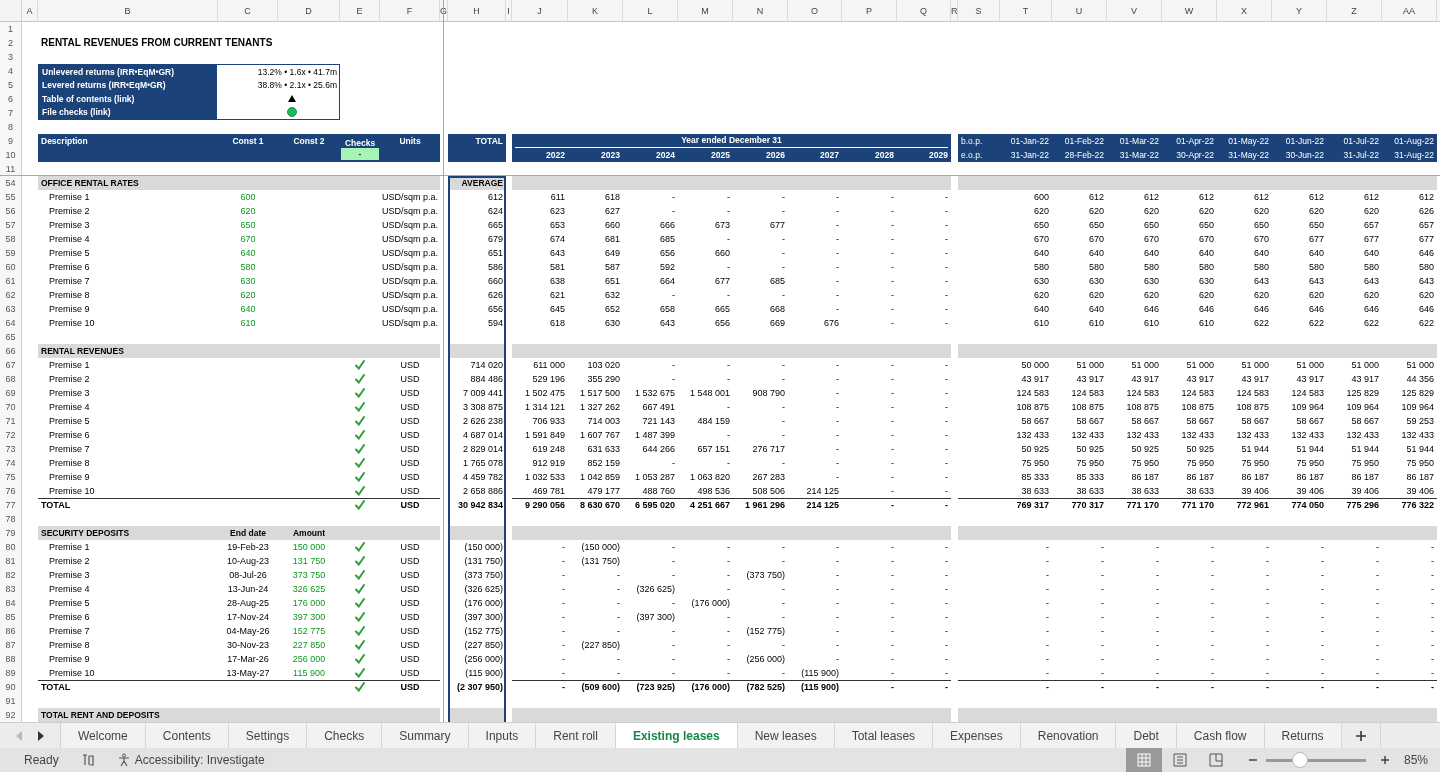 The image size is (1440, 772). What do you see at coordinates (292, 99) in the screenshot?
I see `triangle-icon` at bounding box center [292, 99].